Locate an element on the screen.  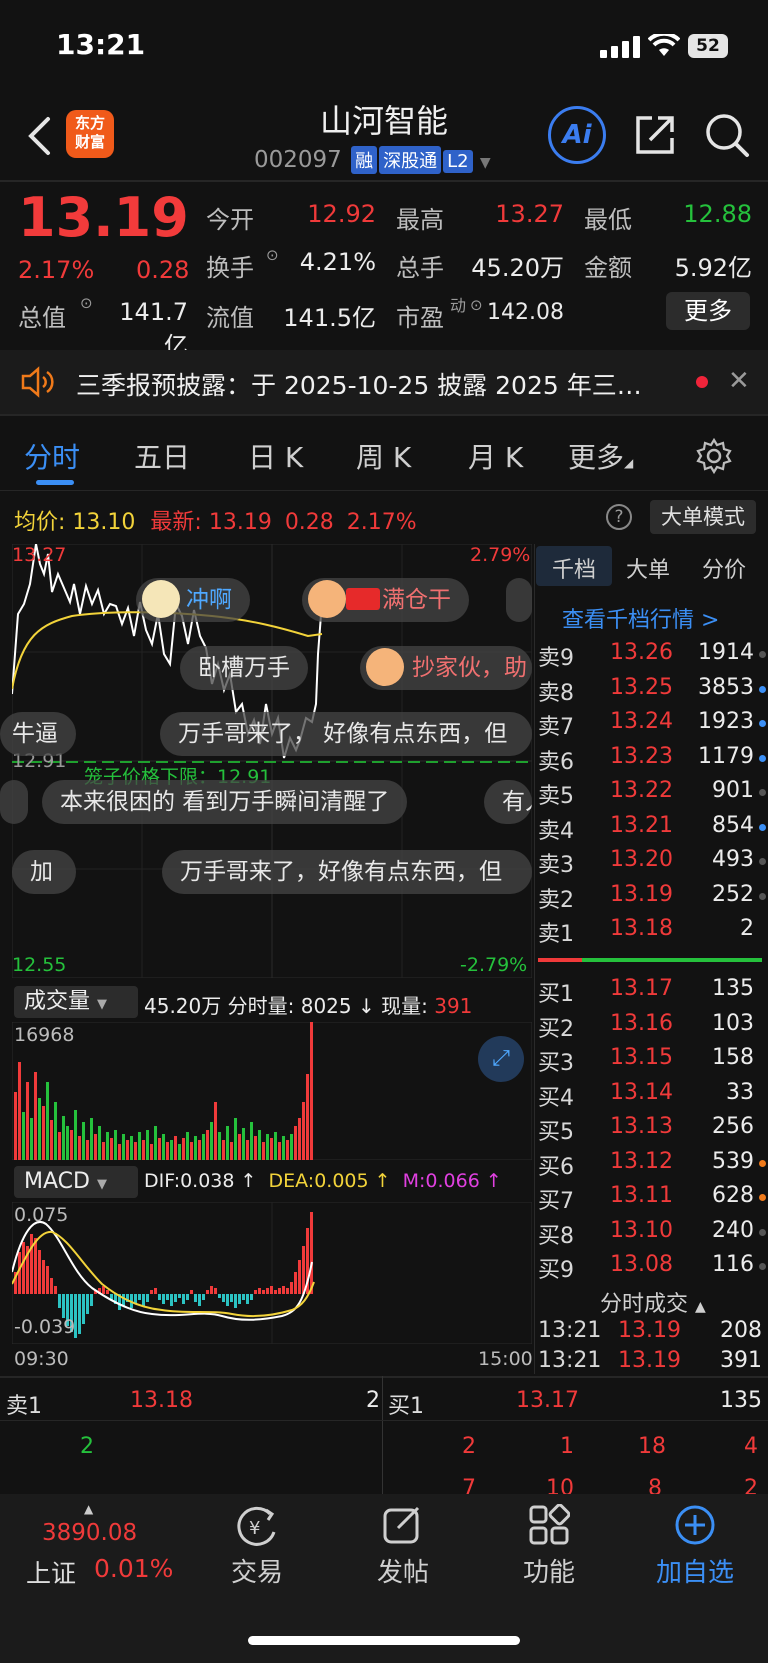
tab-monthly-k: 月 K is located at coordinates (495, 456).